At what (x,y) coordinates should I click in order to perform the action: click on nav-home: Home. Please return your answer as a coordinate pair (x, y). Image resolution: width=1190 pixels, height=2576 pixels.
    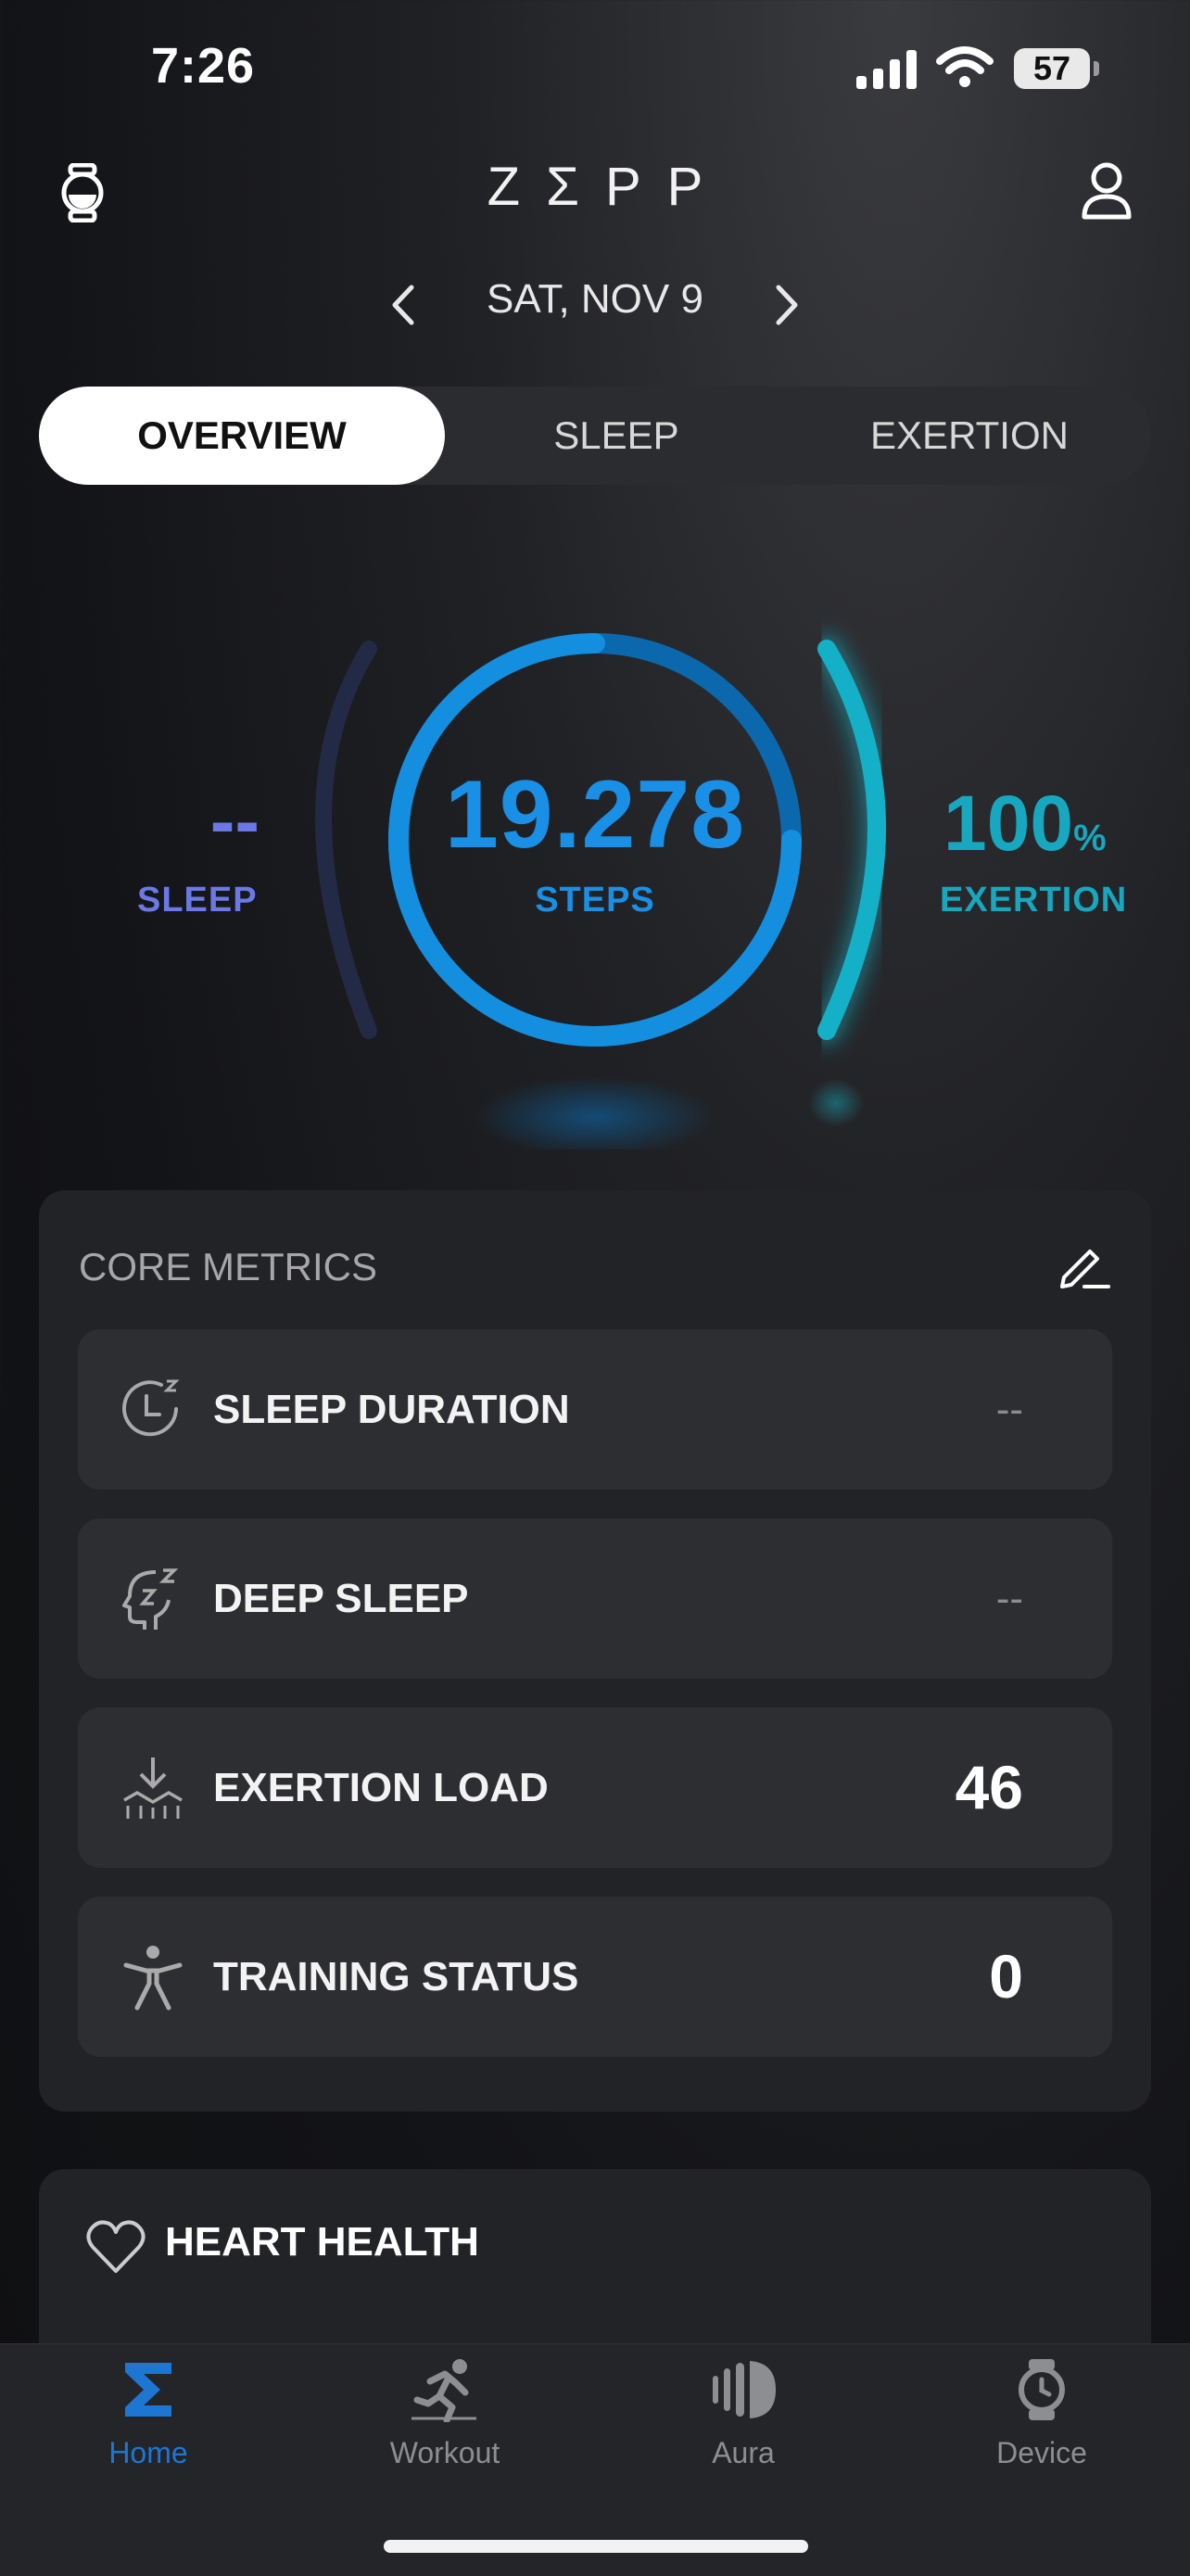
    Looking at the image, I should click on (148, 2413).